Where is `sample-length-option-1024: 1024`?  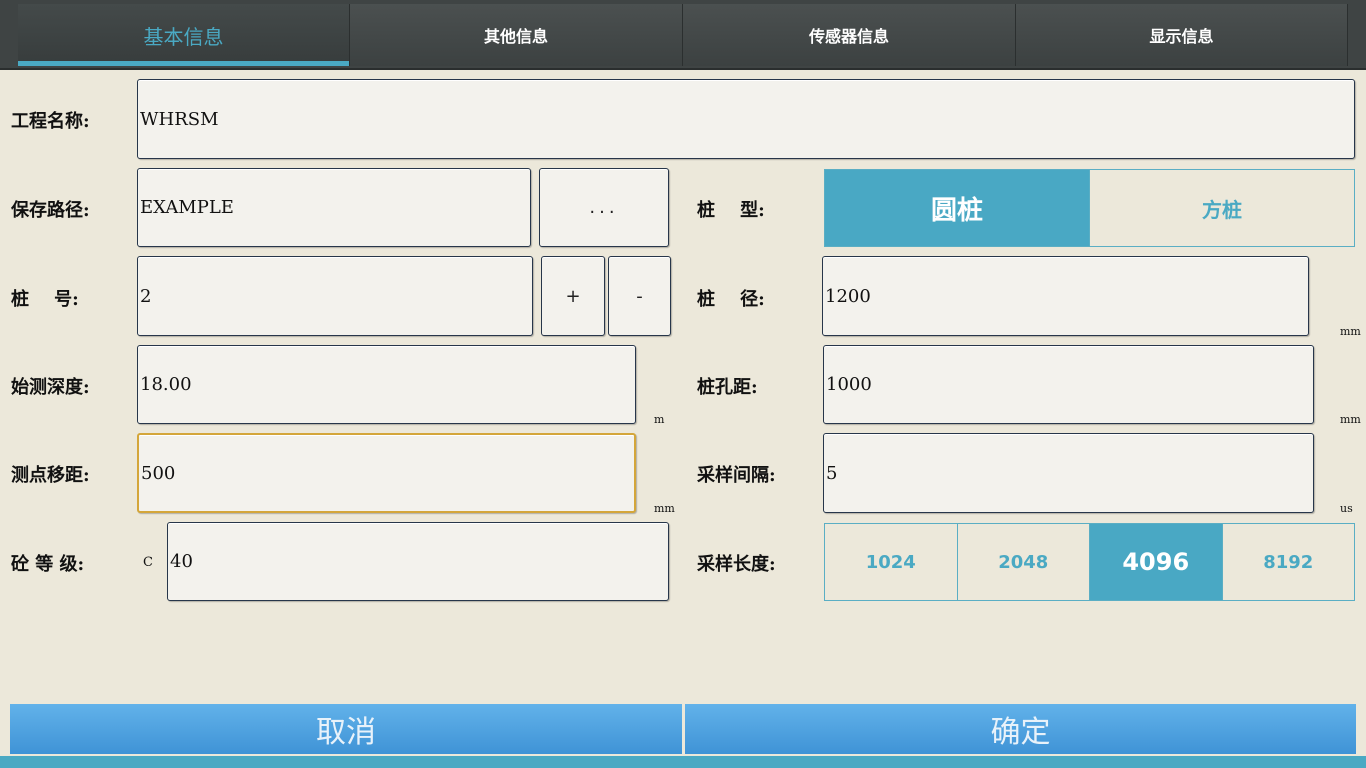
sample-length-option-1024: 1024 is located at coordinates (891, 562).